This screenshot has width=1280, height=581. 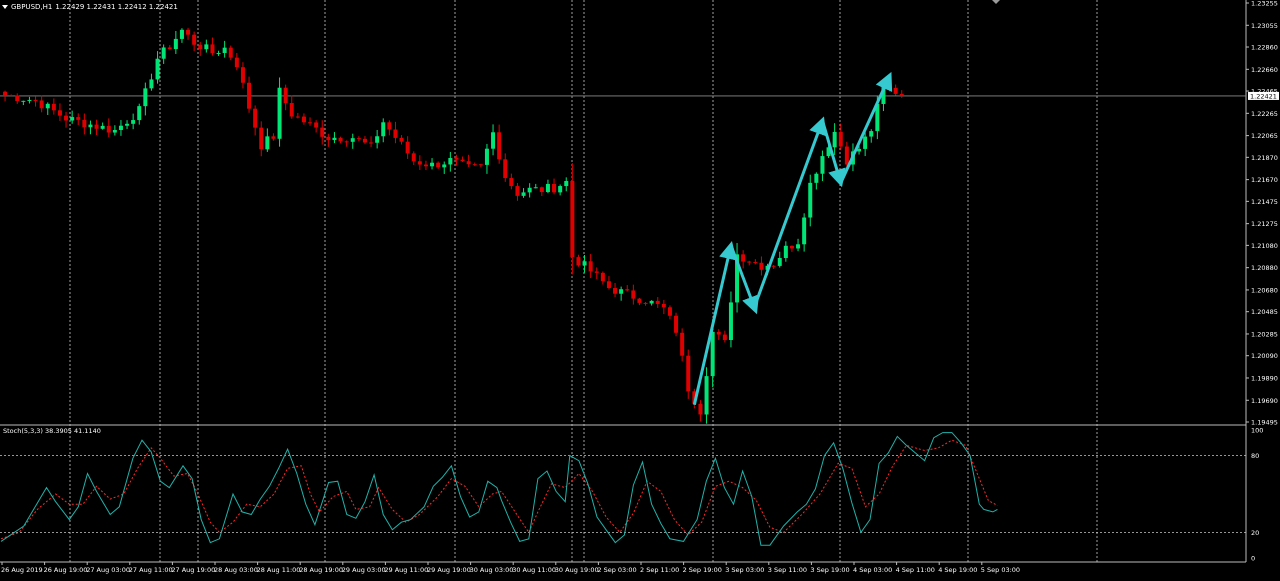 I want to click on time-tick-label: 27 Aug 03:00, so click(x=108, y=570).